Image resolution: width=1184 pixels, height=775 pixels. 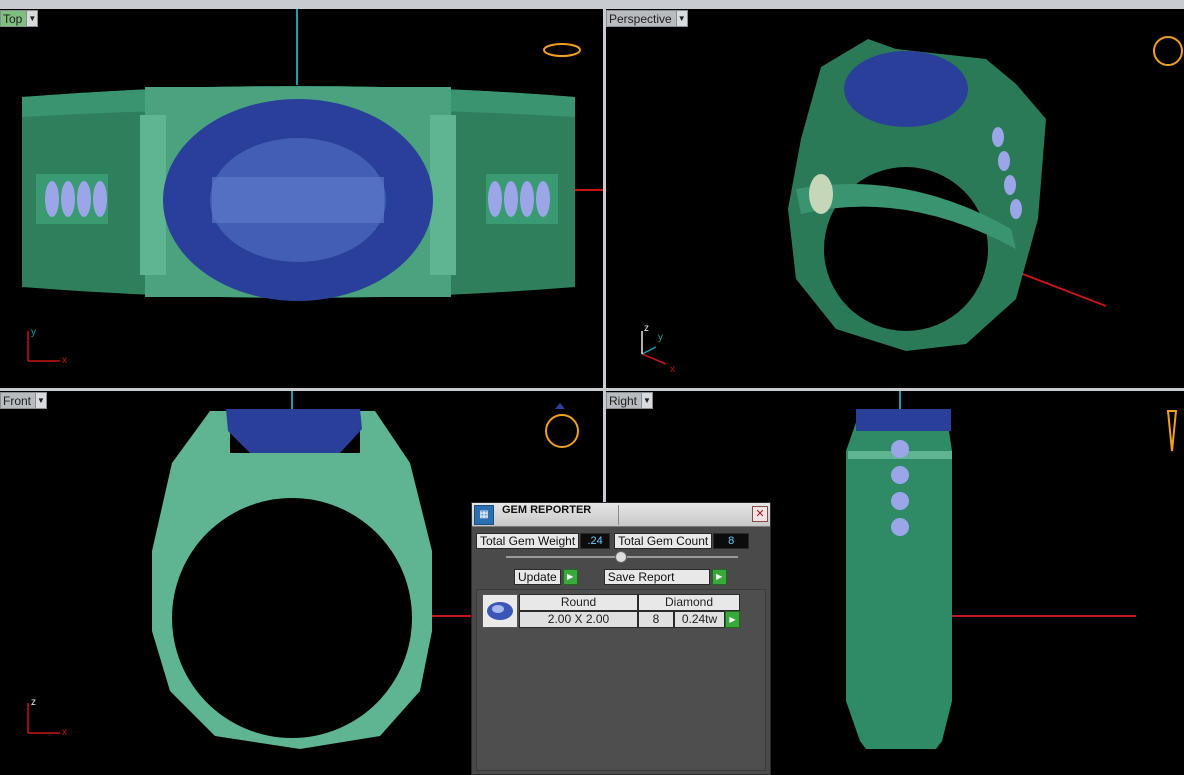 I want to click on axis-x-label: x, so click(x=64, y=360).